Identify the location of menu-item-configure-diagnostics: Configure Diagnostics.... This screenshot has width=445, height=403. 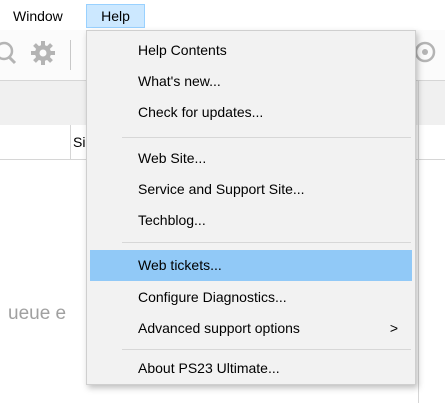
(251, 297).